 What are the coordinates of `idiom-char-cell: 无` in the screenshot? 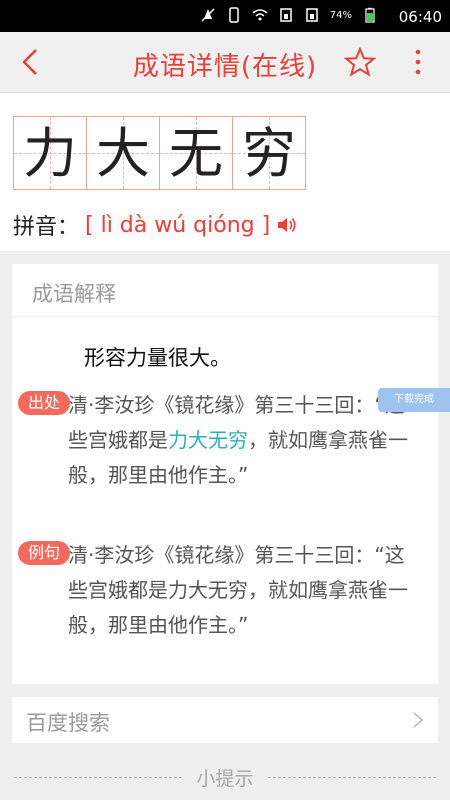 It's located at (196, 153).